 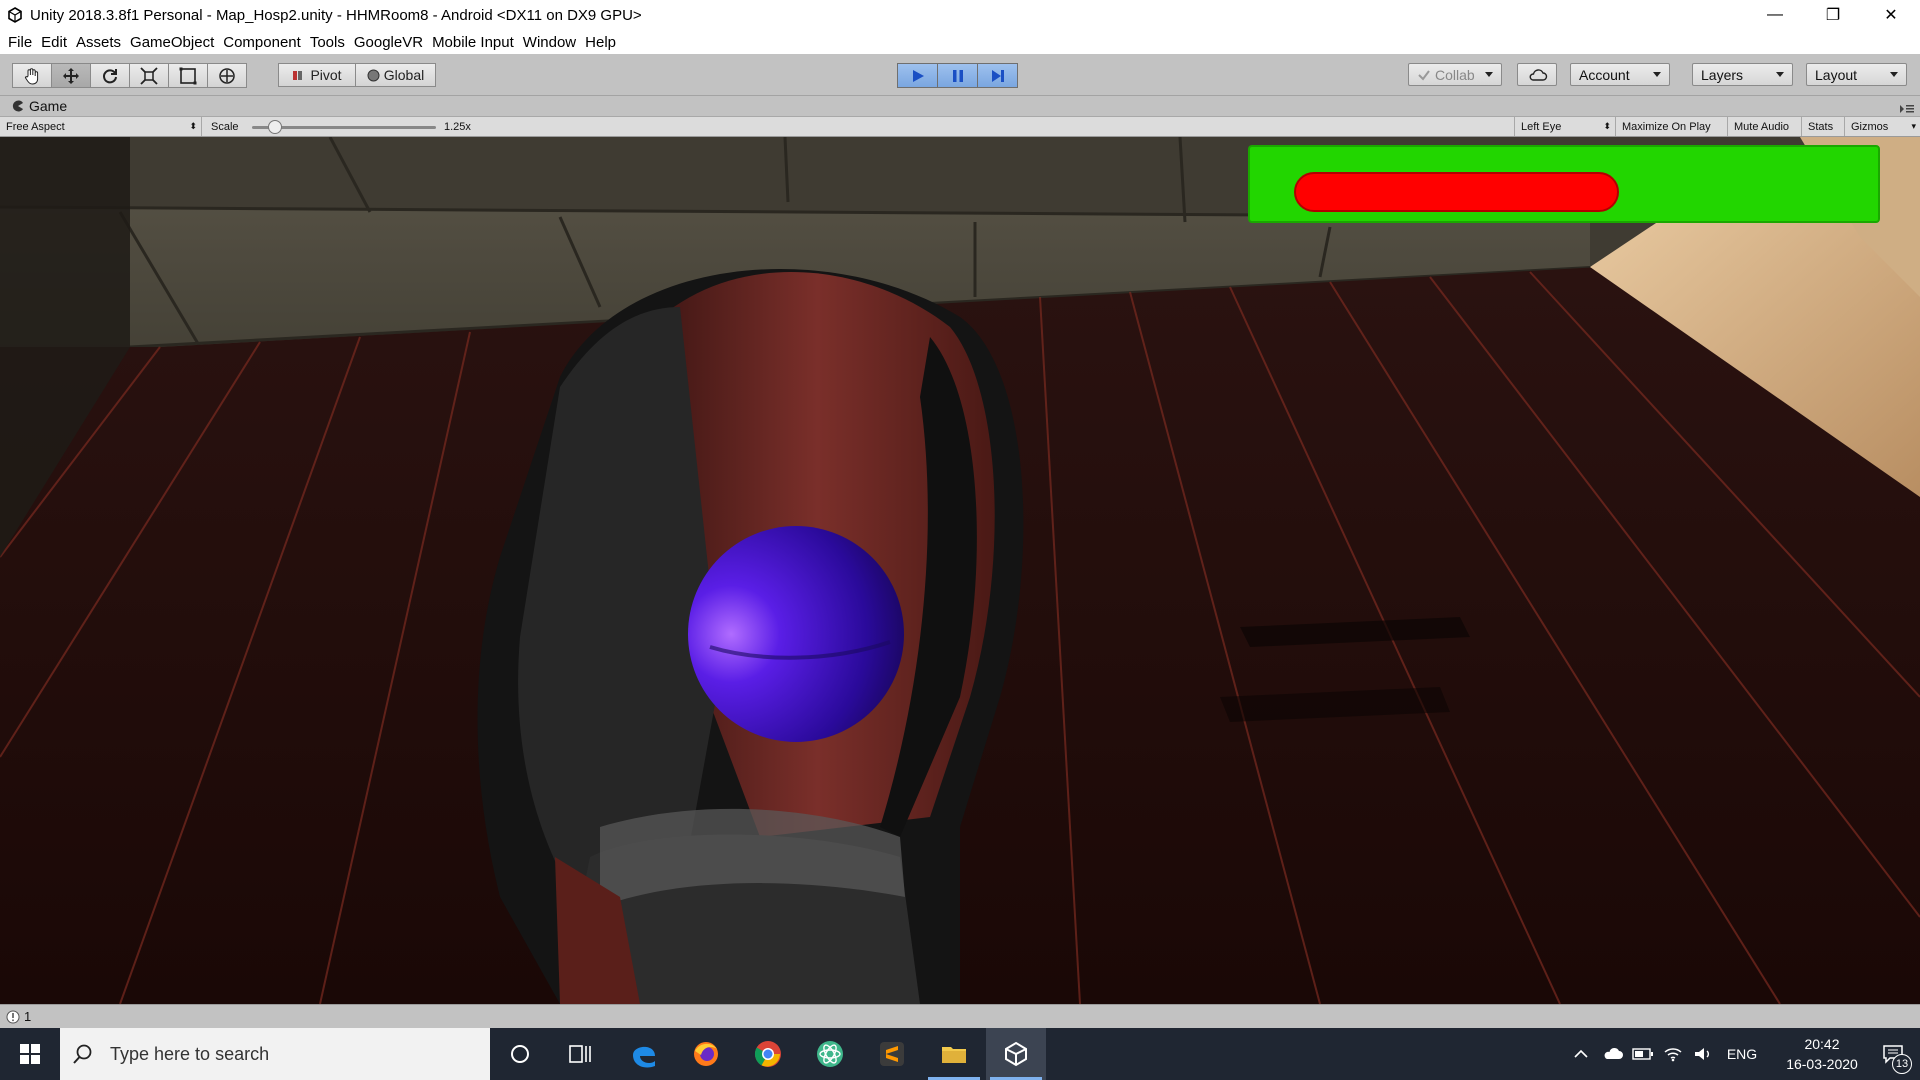 I want to click on pivot-toggle-button: Pivot, so click(x=317, y=75).